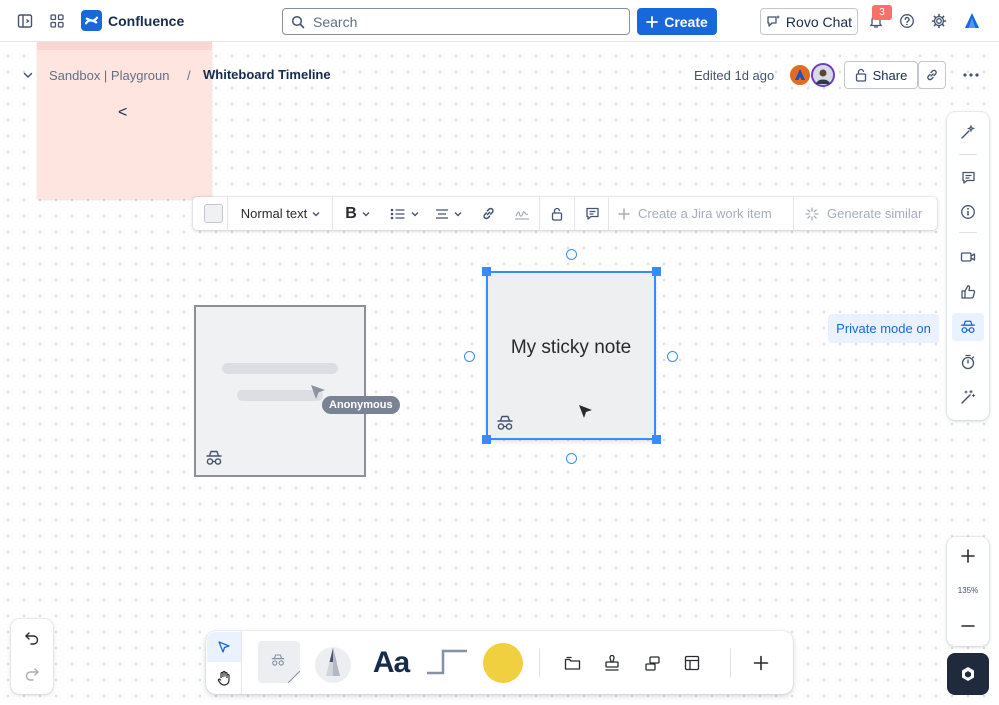  What do you see at coordinates (571, 348) in the screenshot?
I see `sticky-note-text: My sticky note` at bounding box center [571, 348].